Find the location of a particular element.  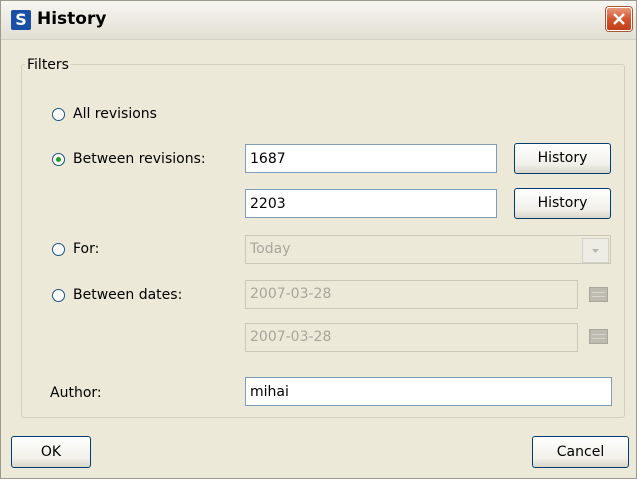

ok-button: OK is located at coordinates (51, 452).